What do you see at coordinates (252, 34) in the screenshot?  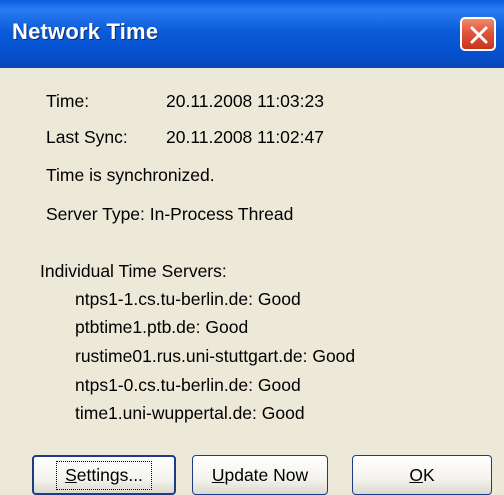 I see `title-bar: Network Time` at bounding box center [252, 34].